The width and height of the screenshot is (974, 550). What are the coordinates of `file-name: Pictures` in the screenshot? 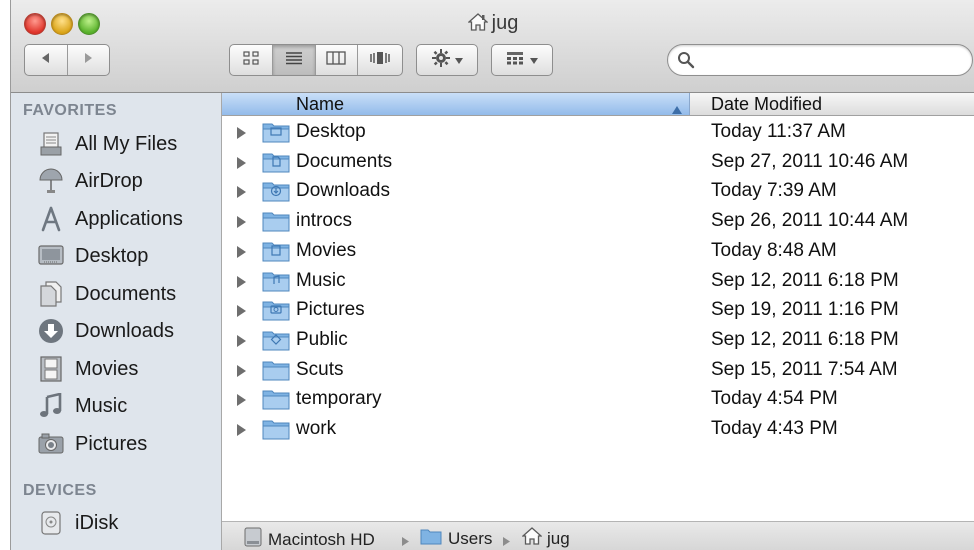 It's located at (330, 310).